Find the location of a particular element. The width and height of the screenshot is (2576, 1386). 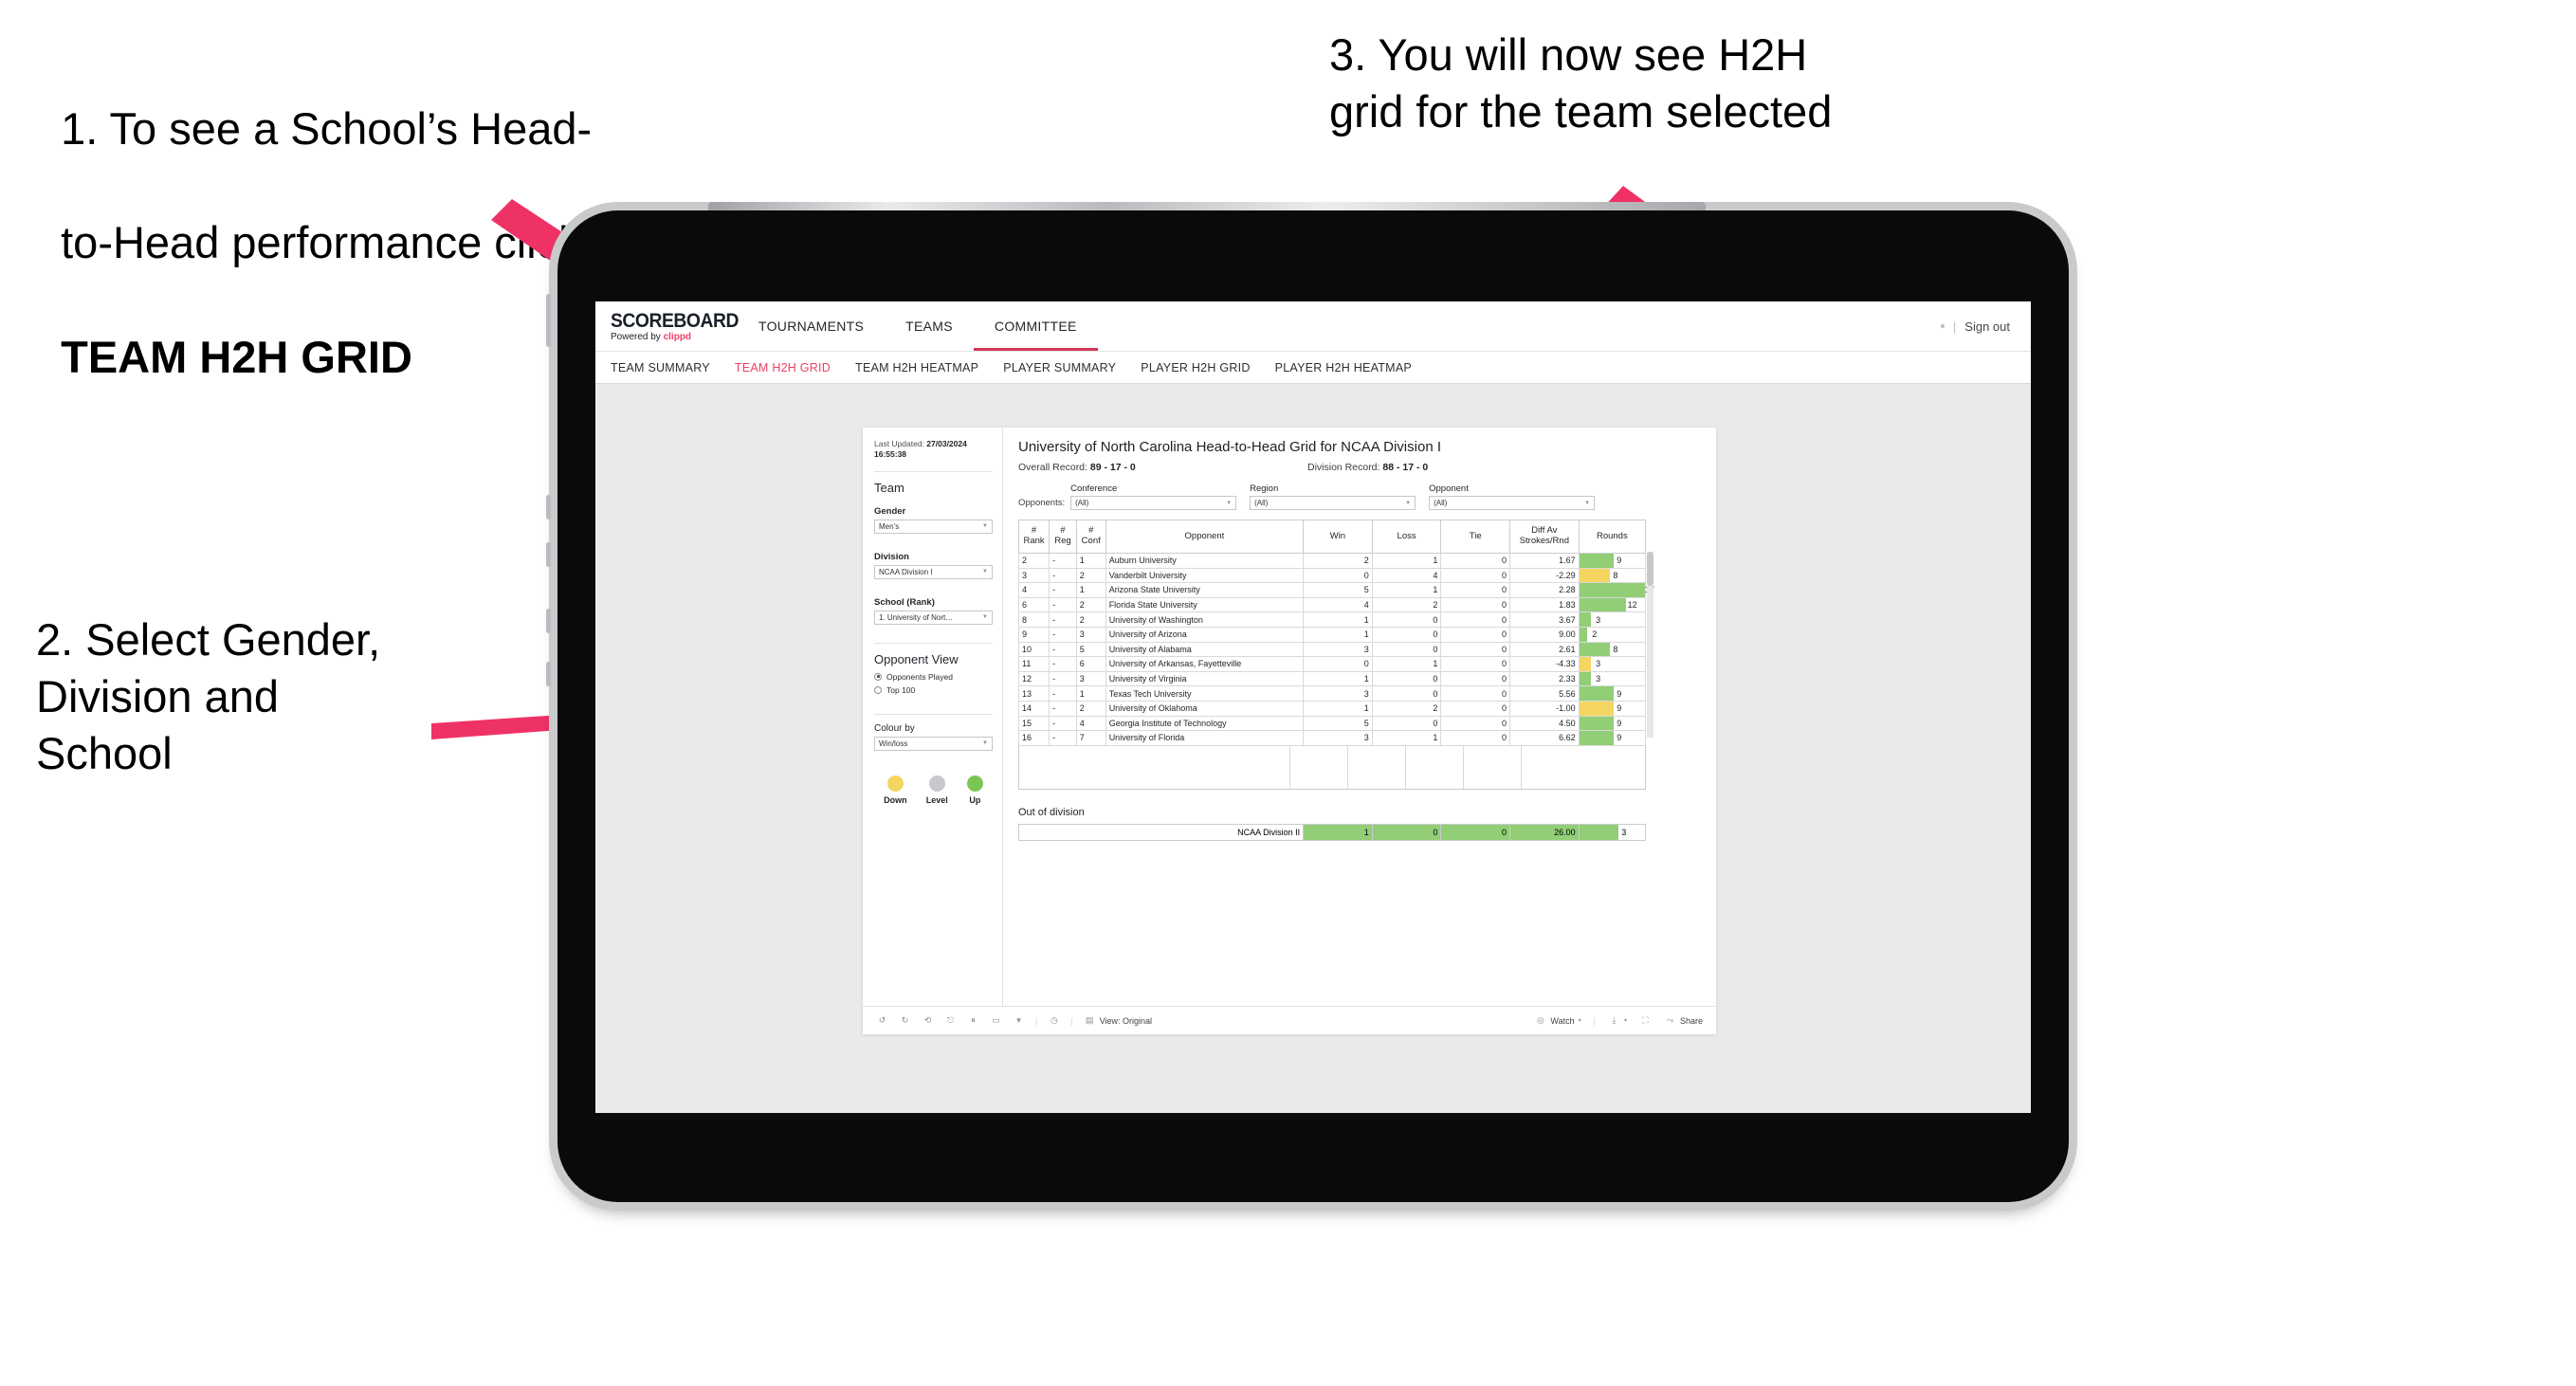

cell-opponent: University of Virginia is located at coordinates (1205, 678).